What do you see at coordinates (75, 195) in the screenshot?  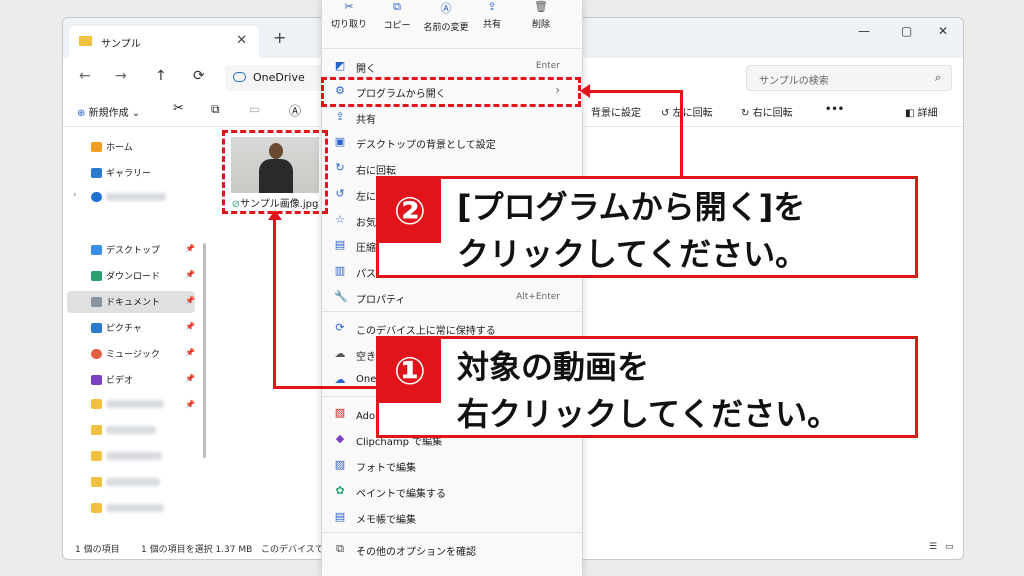 I see `chevron-right-icon: ›` at bounding box center [75, 195].